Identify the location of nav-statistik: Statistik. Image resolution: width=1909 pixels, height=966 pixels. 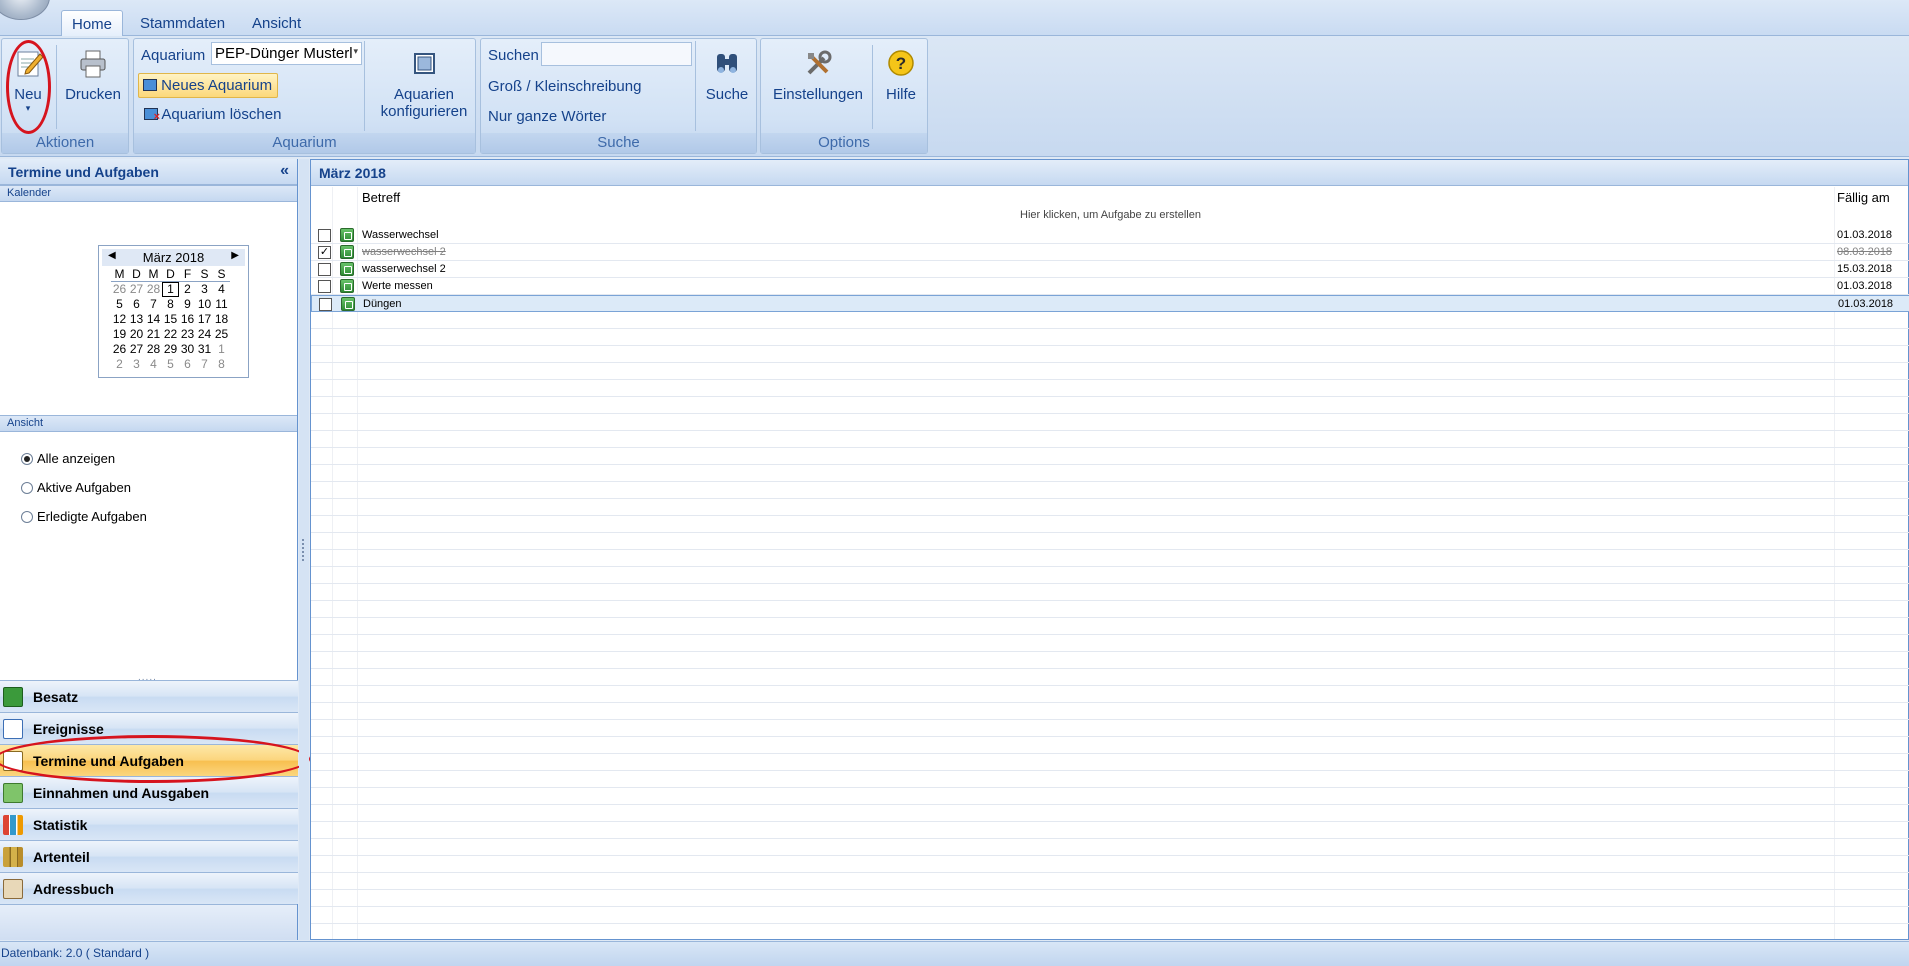
(149, 824).